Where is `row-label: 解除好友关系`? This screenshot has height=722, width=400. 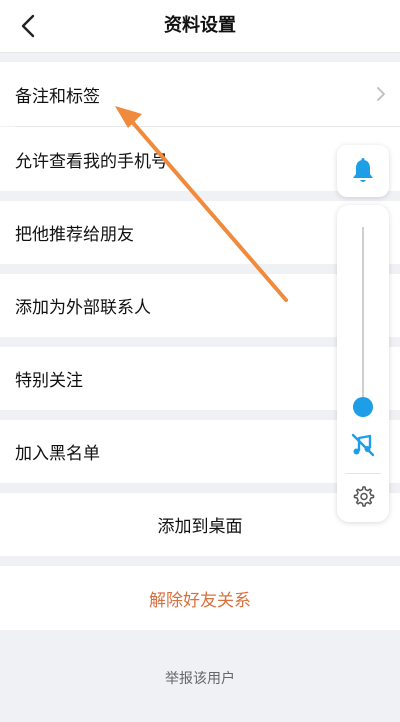 row-label: 解除好友关系 is located at coordinates (200, 600).